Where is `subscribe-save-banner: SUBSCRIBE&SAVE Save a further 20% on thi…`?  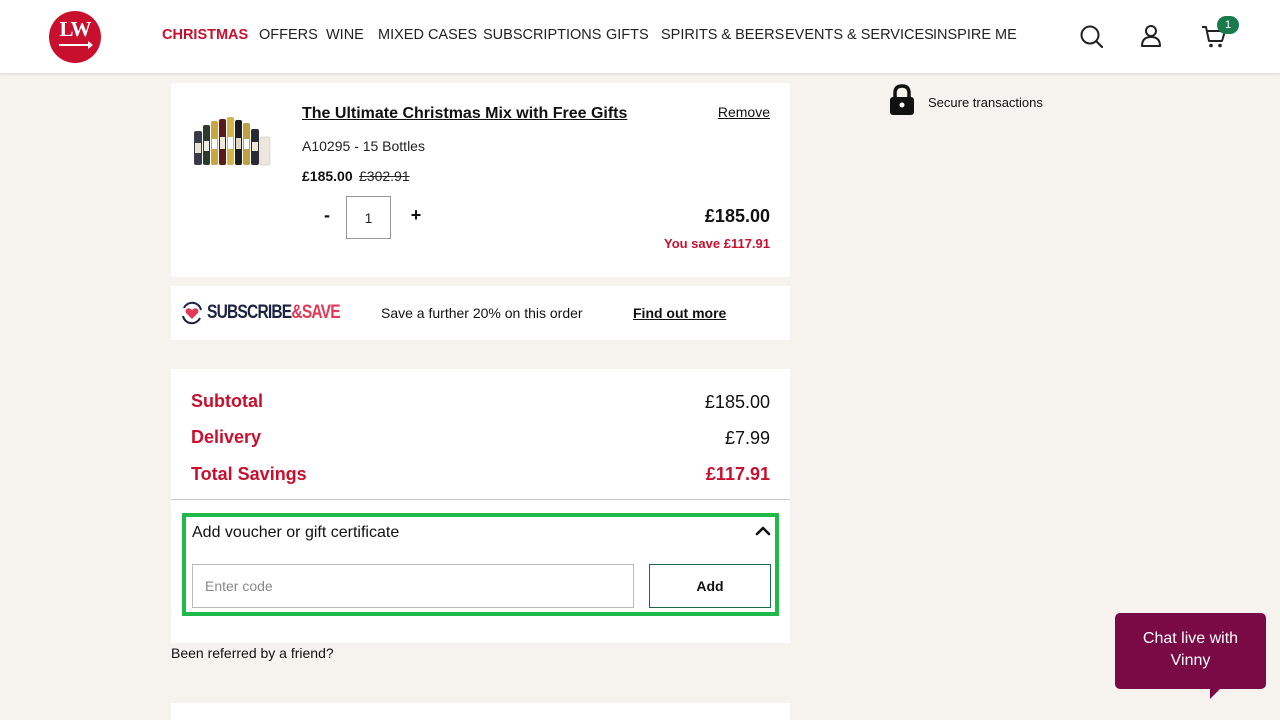
subscribe-save-banner: SUBSCRIBE&SAVE Save a further 20% on thi… is located at coordinates (480, 313).